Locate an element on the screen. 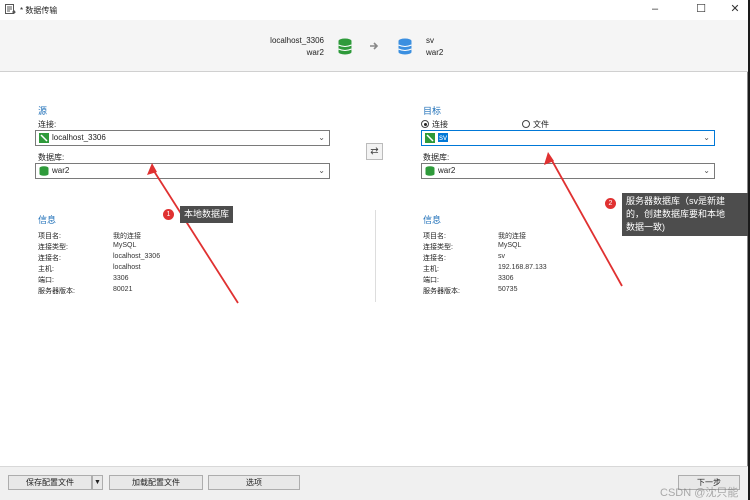 Image resolution: width=750 pixels, height=500 pixels. callout-2-line-1: 服务器数据库（sv是新建 is located at coordinates (676, 201).